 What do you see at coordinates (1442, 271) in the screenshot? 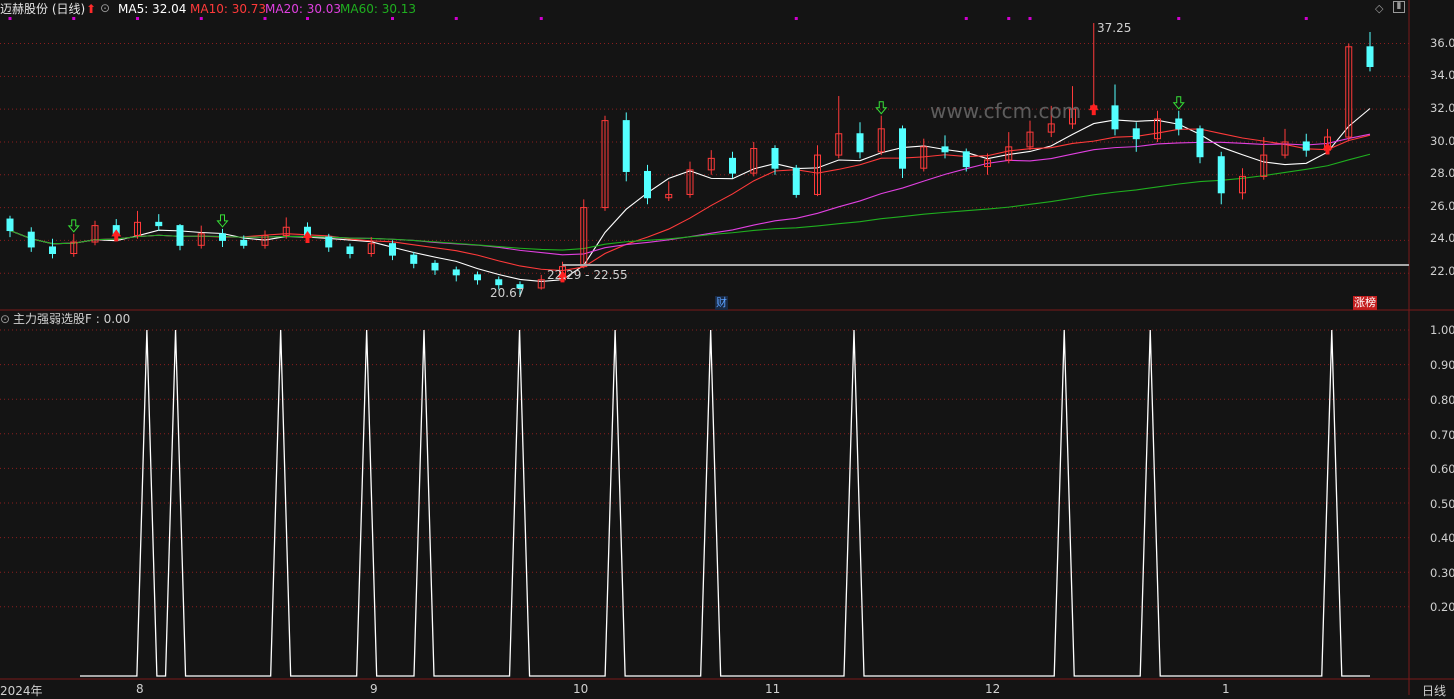
I see `price-tick: 22.00` at bounding box center [1442, 271].